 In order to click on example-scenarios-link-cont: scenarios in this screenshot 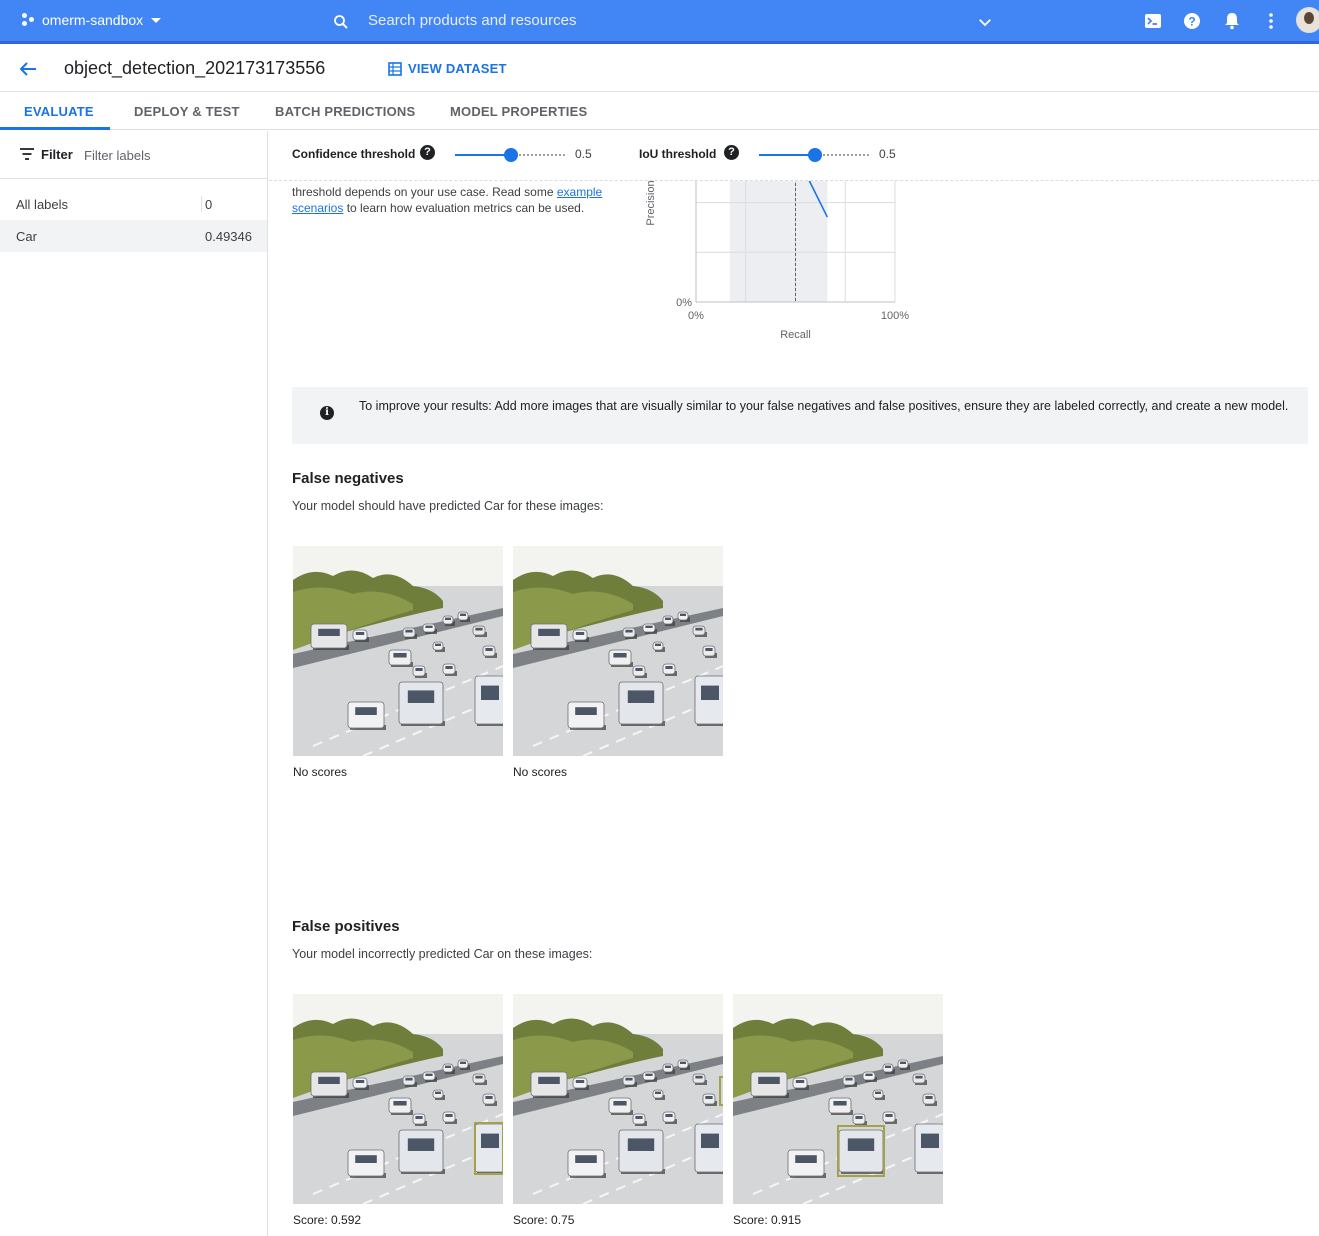, I will do `click(317, 208)`.